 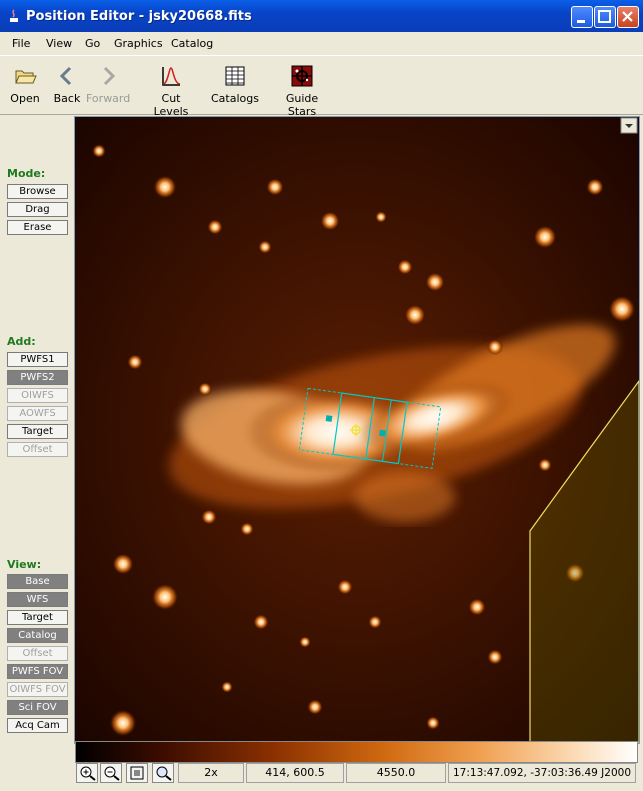 I want to click on arrow-left-icon, so click(x=65, y=76).